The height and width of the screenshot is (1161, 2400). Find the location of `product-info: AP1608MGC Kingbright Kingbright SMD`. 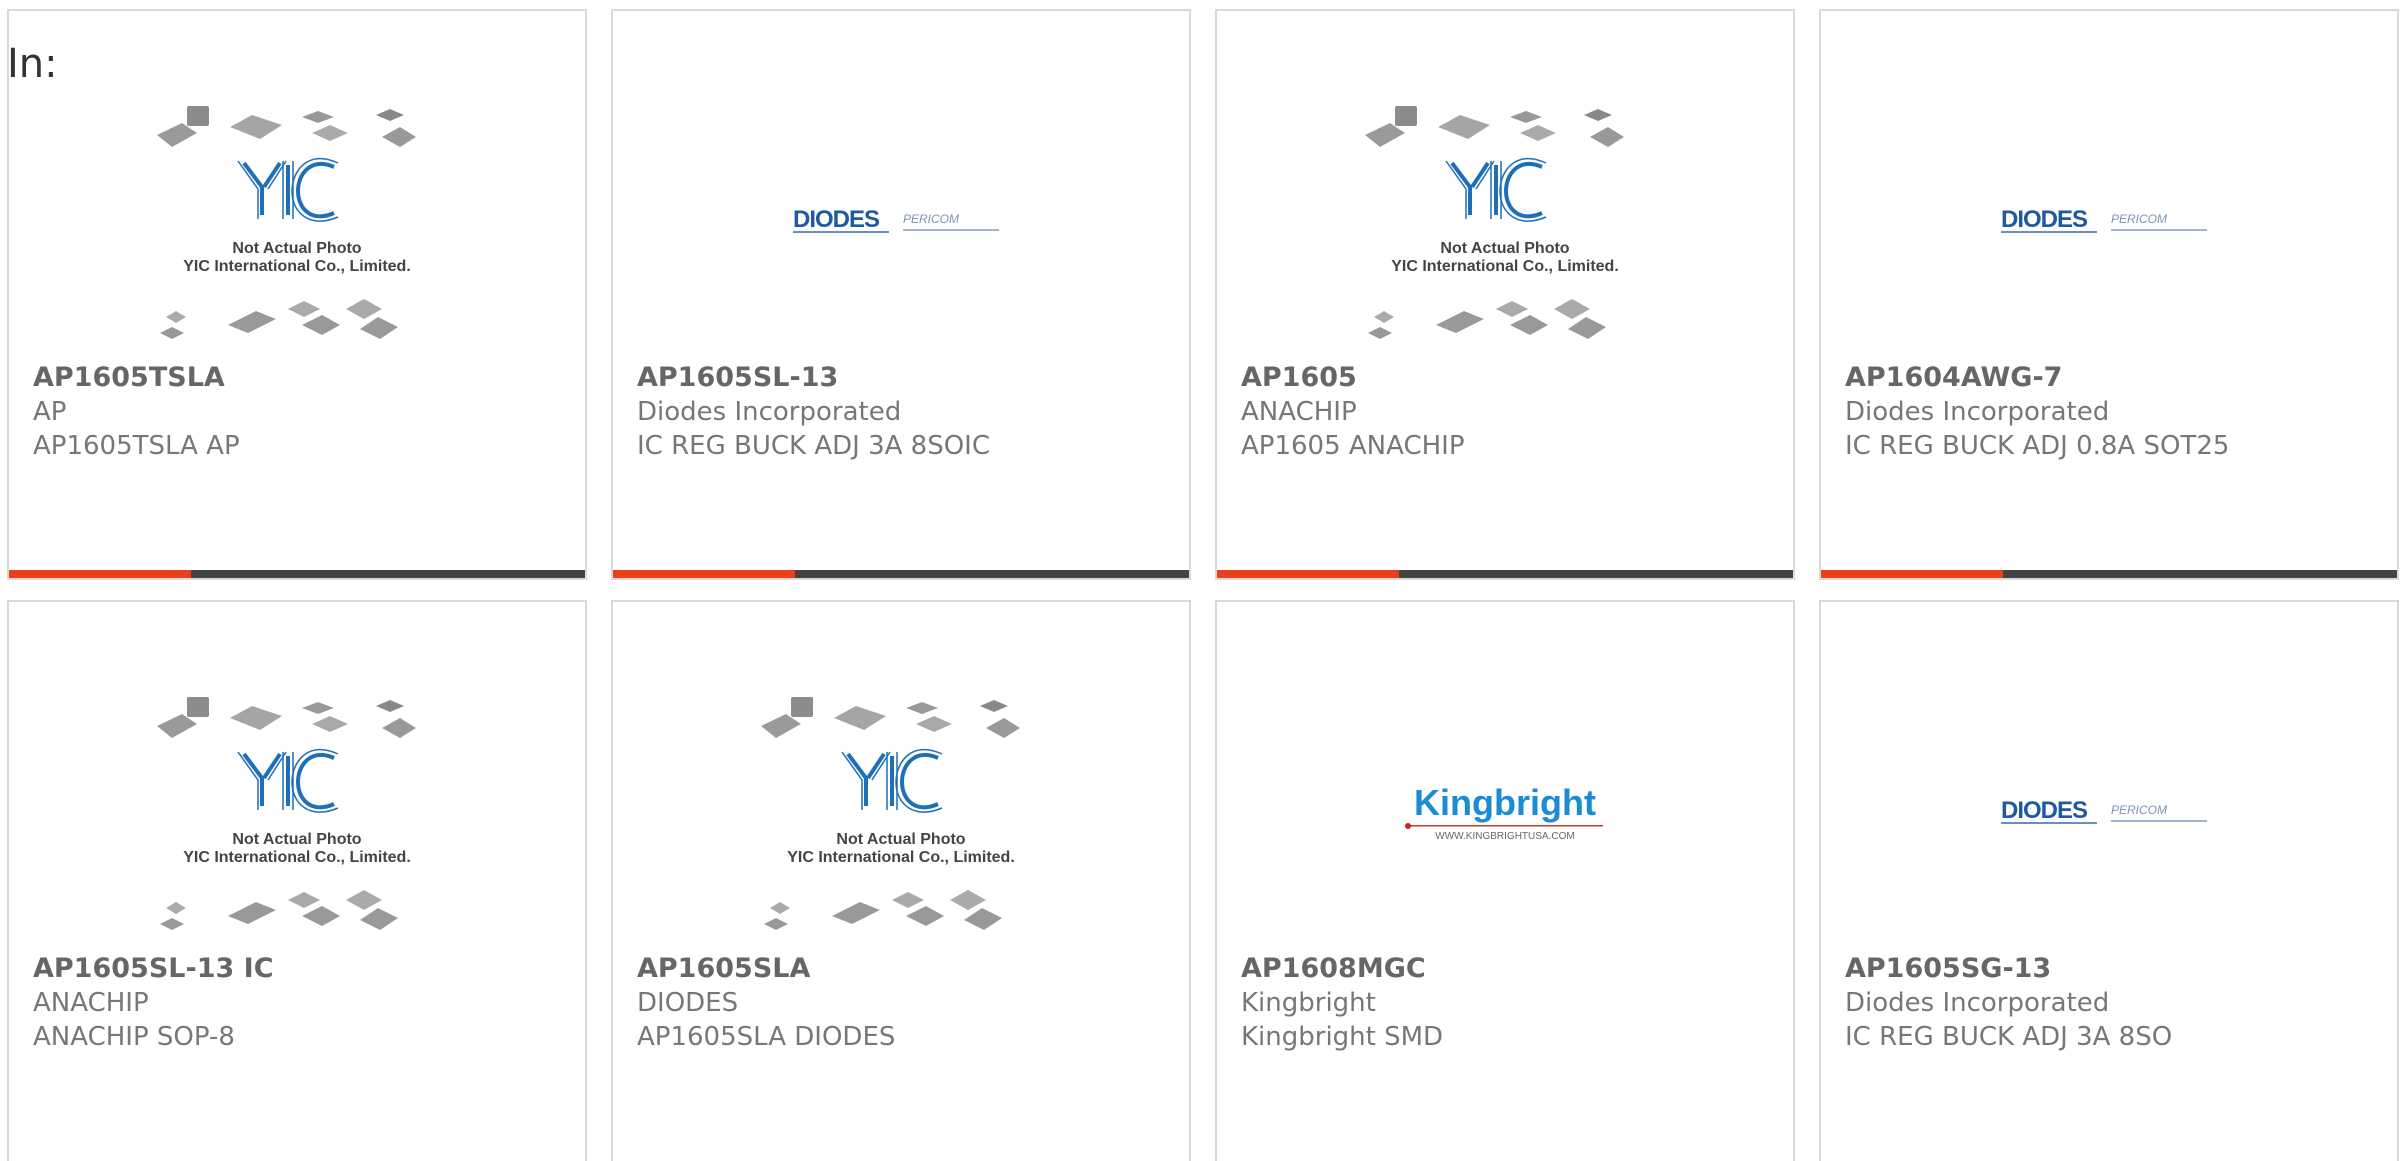

product-info: AP1608MGC Kingbright Kingbright SMD is located at coordinates (1512, 1003).